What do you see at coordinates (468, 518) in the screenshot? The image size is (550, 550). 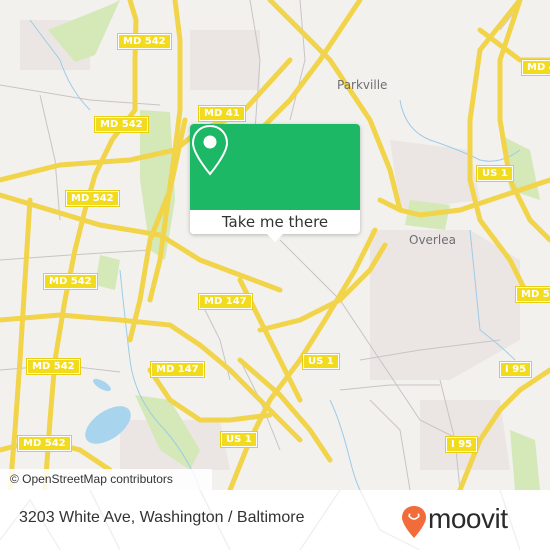 I see `moovit-wordmark: moovit` at bounding box center [468, 518].